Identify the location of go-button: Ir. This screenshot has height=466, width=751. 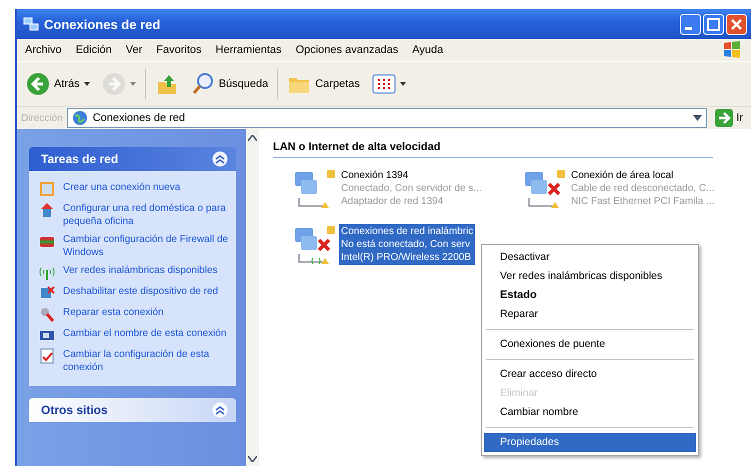
(729, 118).